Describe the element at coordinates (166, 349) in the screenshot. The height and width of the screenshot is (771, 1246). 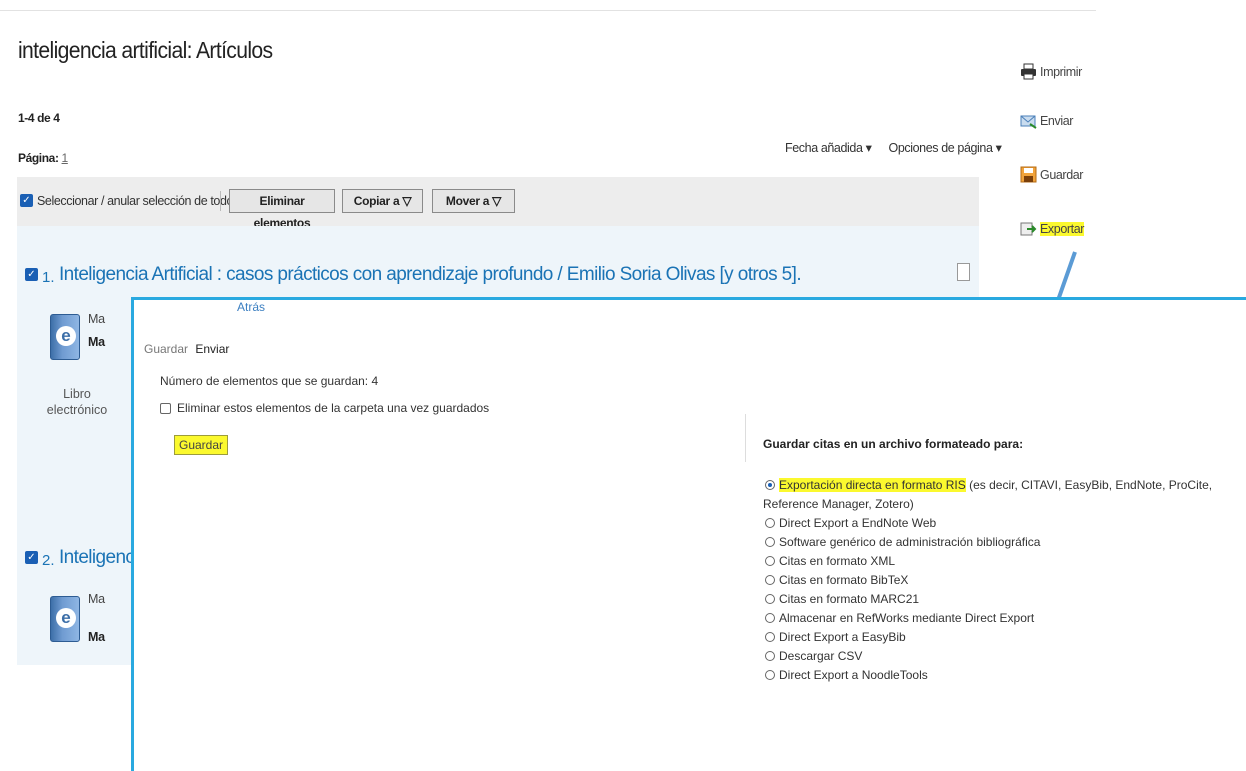
I see `tab-save: Guardar` at that location.